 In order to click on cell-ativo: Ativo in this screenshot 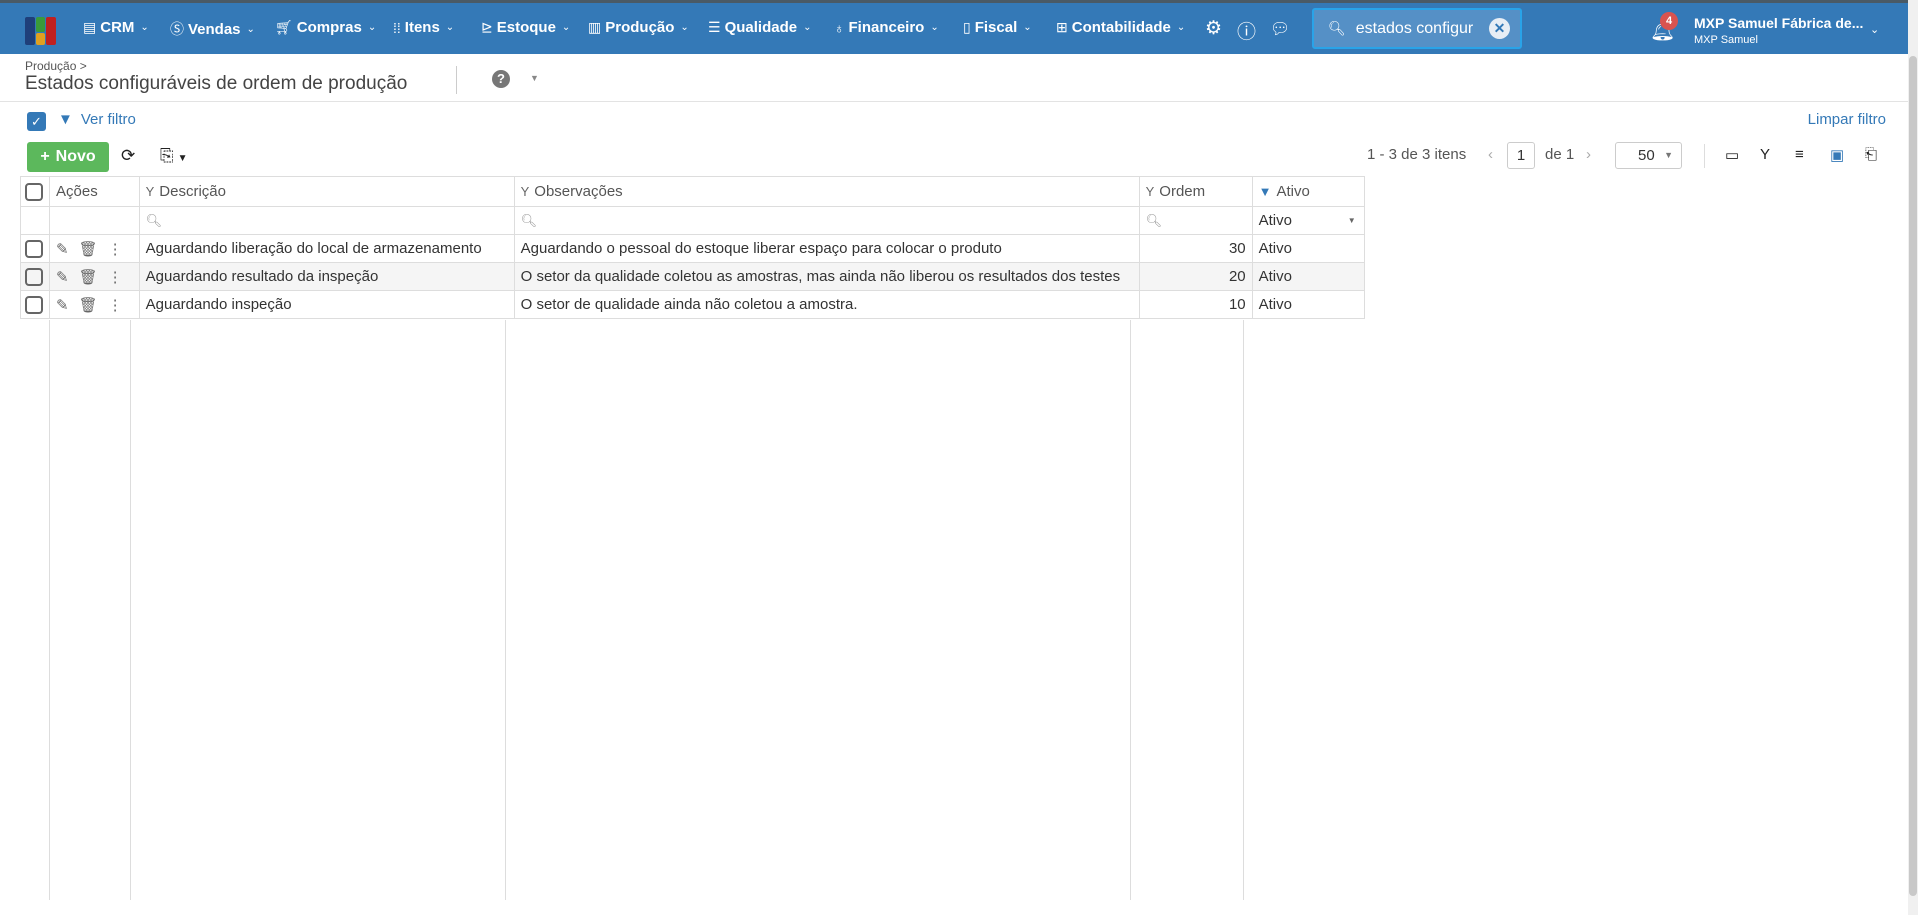, I will do `click(1308, 276)`.